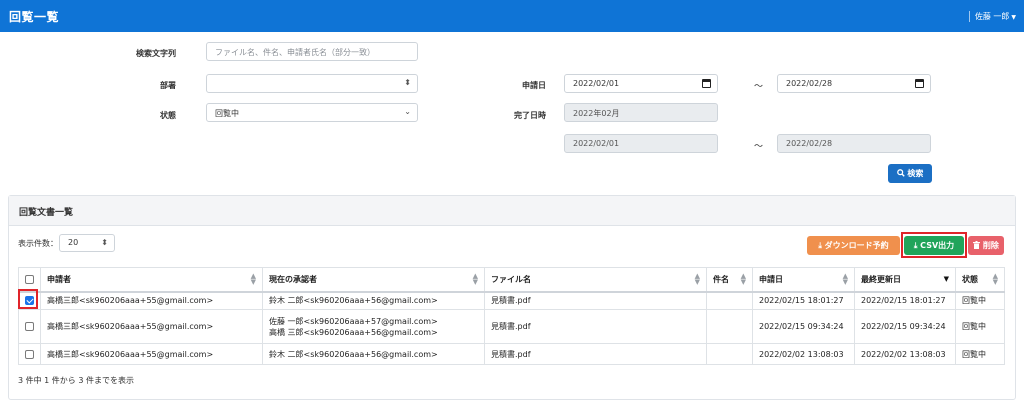 This screenshot has width=1024, height=409. Describe the element at coordinates (990, 245) in the screenshot. I see `delete-button-label: 削除` at that location.